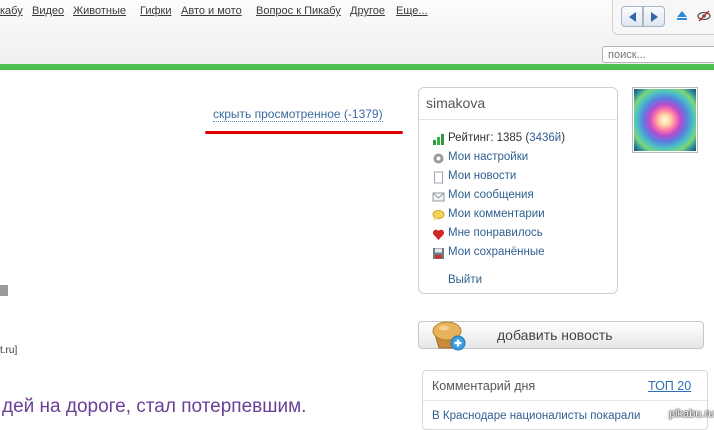 This screenshot has width=714, height=430. Describe the element at coordinates (489, 138) in the screenshot. I see `rating-label: Рейтинг: 1385 (` at that location.